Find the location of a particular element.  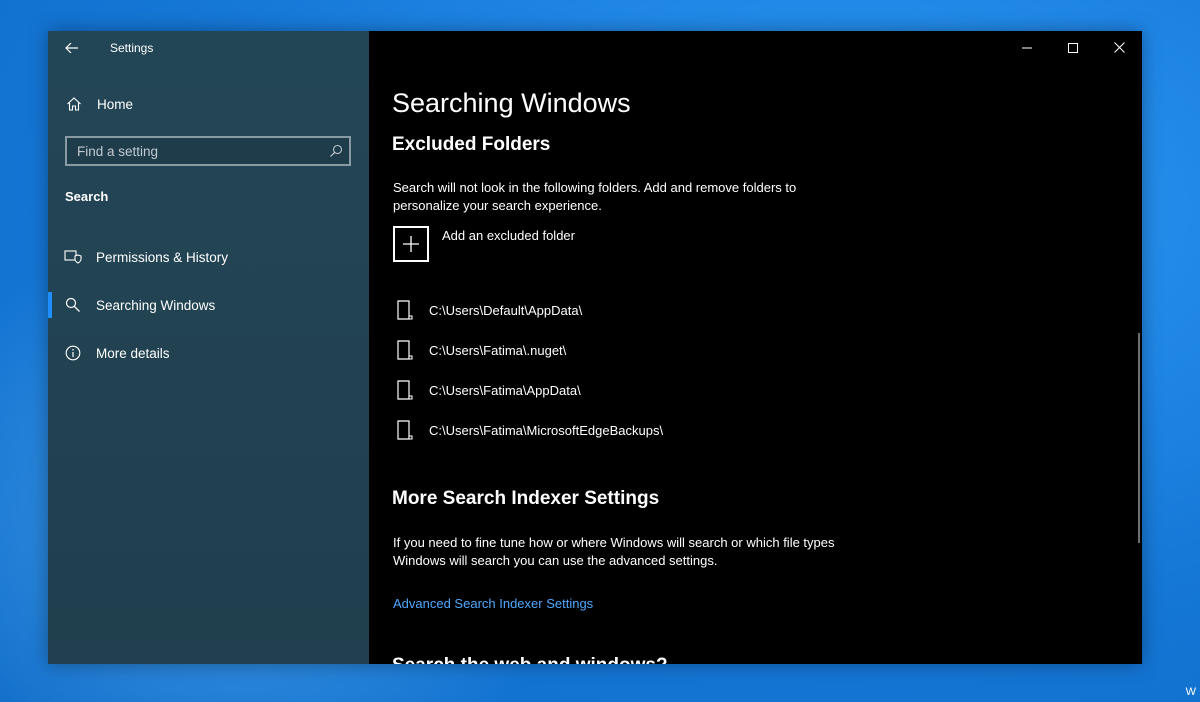

maximize-button is located at coordinates (1073, 47).